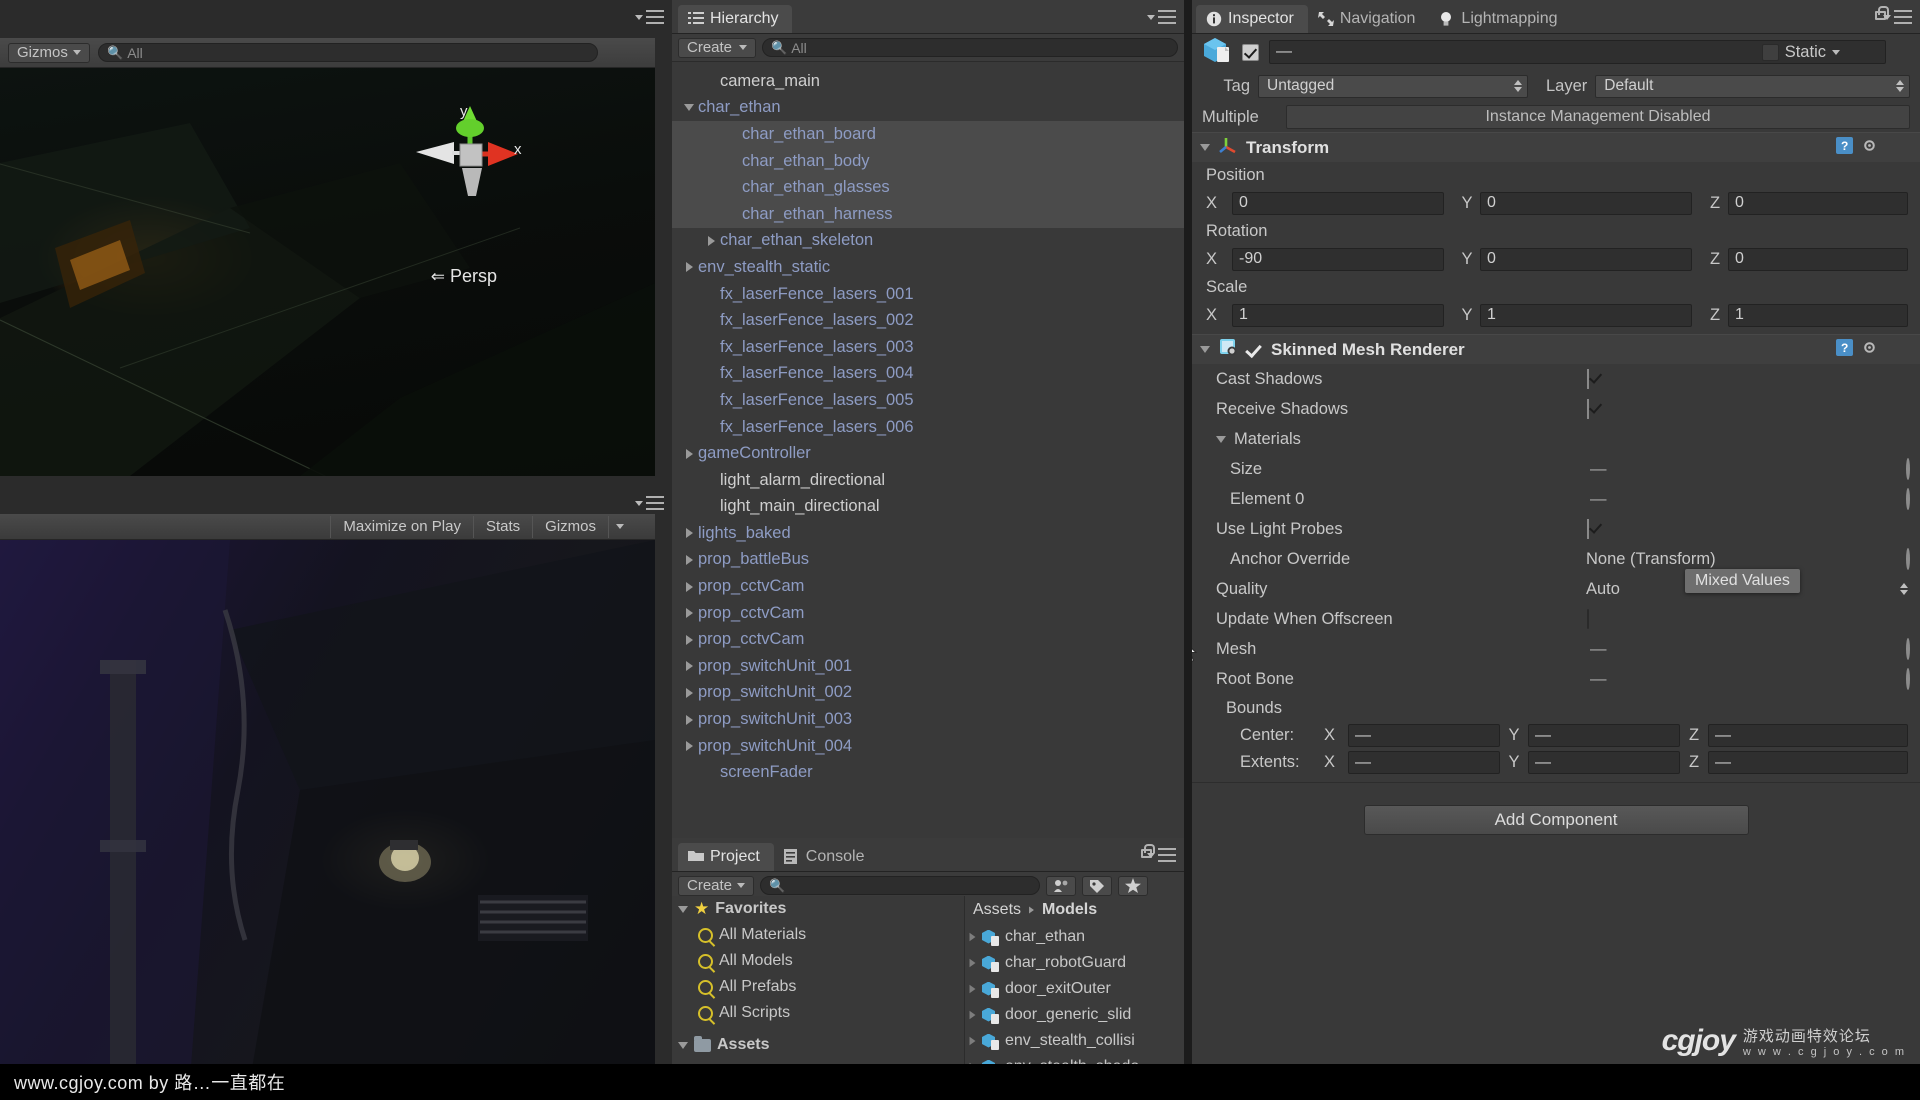 Image resolution: width=1920 pixels, height=1100 pixels. I want to click on project-create-button: Create, so click(716, 885).